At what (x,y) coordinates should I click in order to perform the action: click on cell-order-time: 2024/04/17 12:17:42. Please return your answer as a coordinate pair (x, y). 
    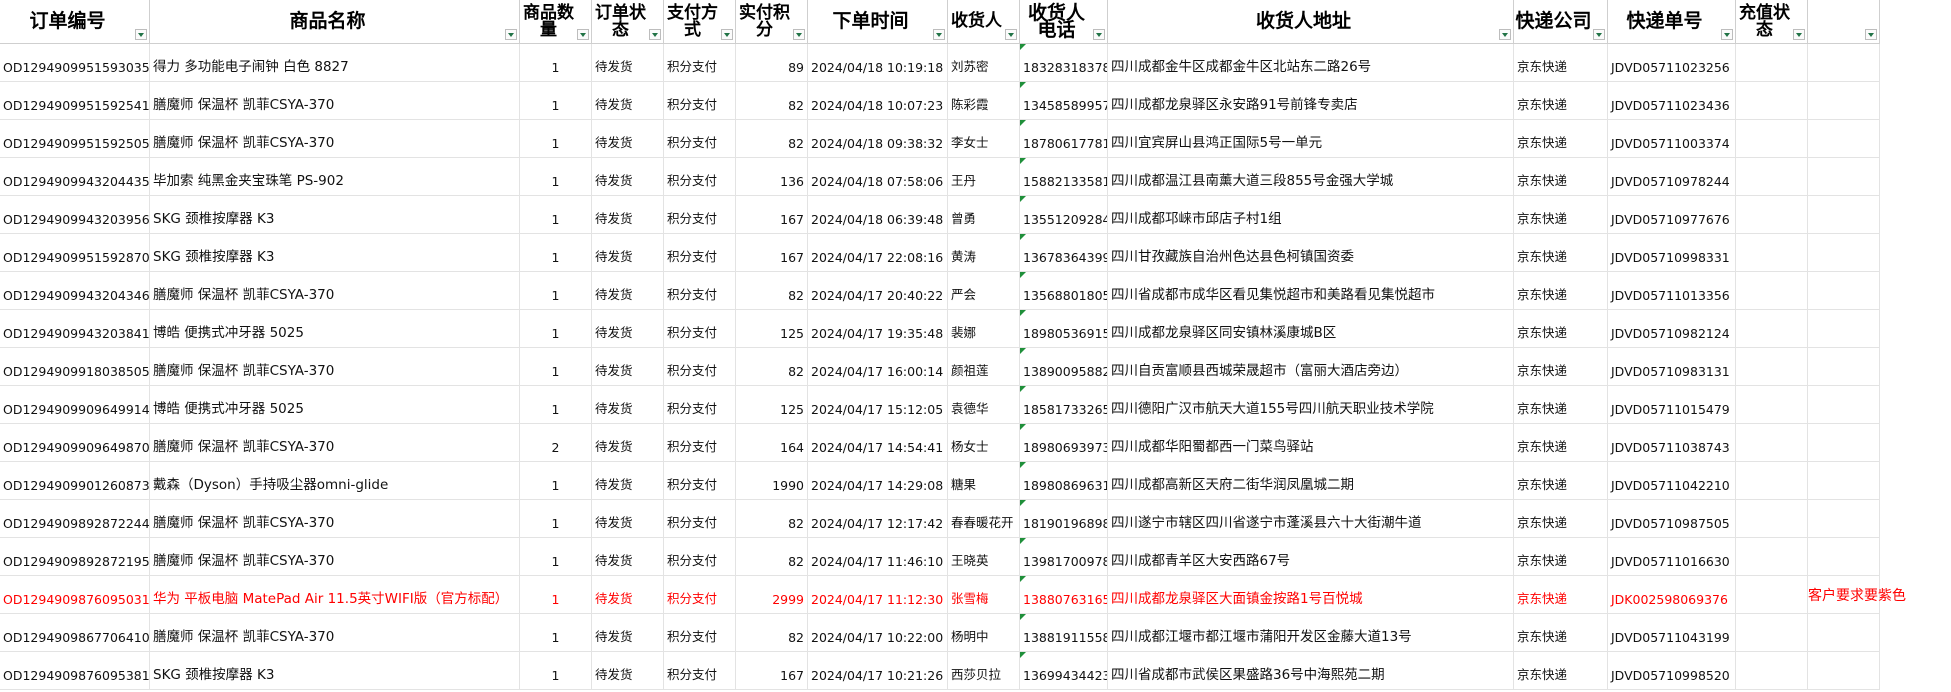
    Looking at the image, I should click on (878, 519).